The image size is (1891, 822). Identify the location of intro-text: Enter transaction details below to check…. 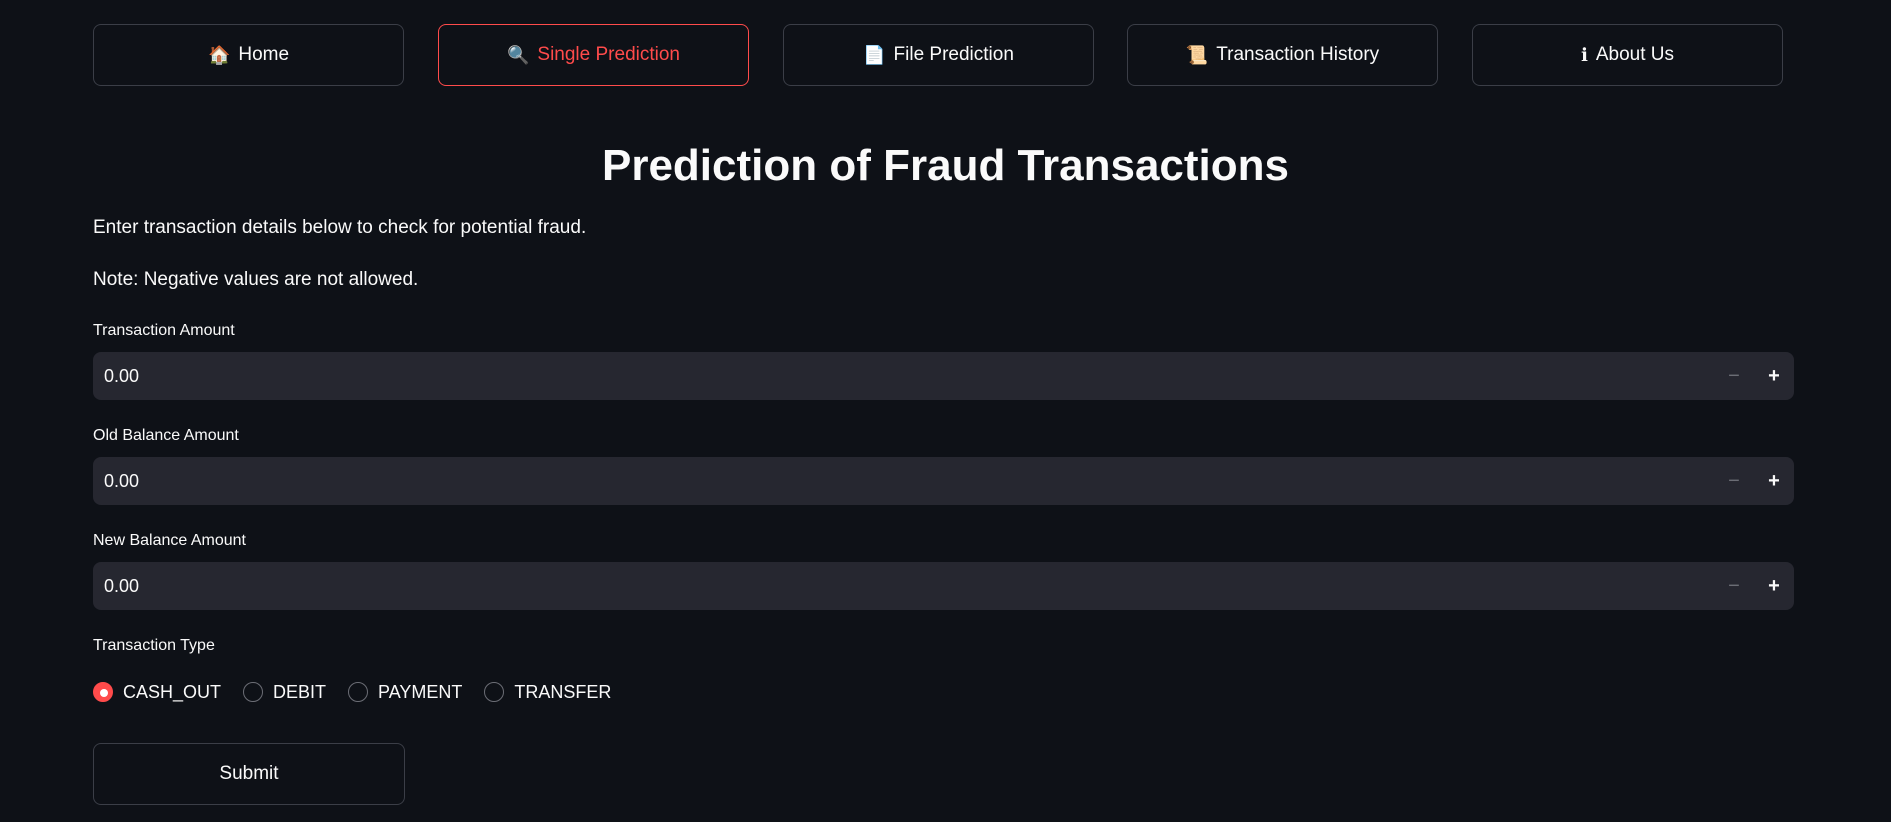
(340, 227).